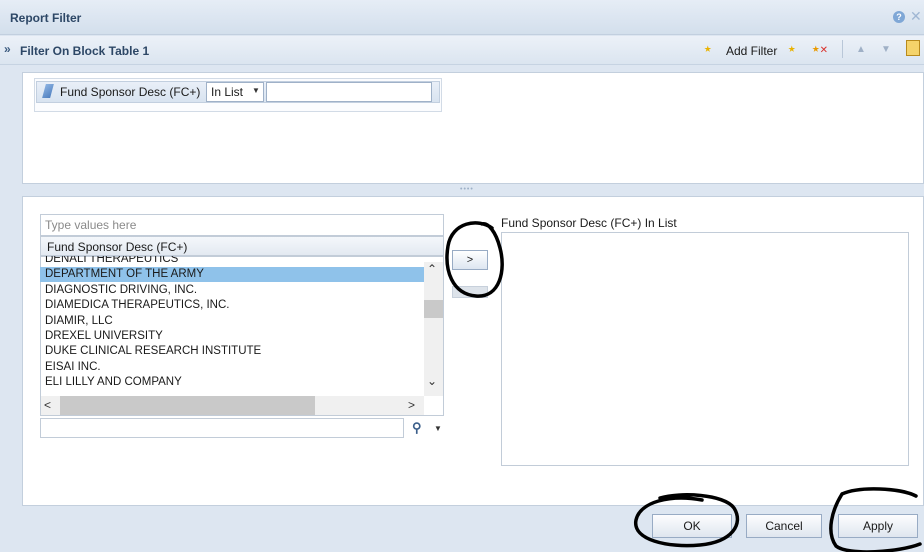  I want to click on list-item: DUKE CLINICAL RESEARCH INSTITUTE, so click(232, 351).